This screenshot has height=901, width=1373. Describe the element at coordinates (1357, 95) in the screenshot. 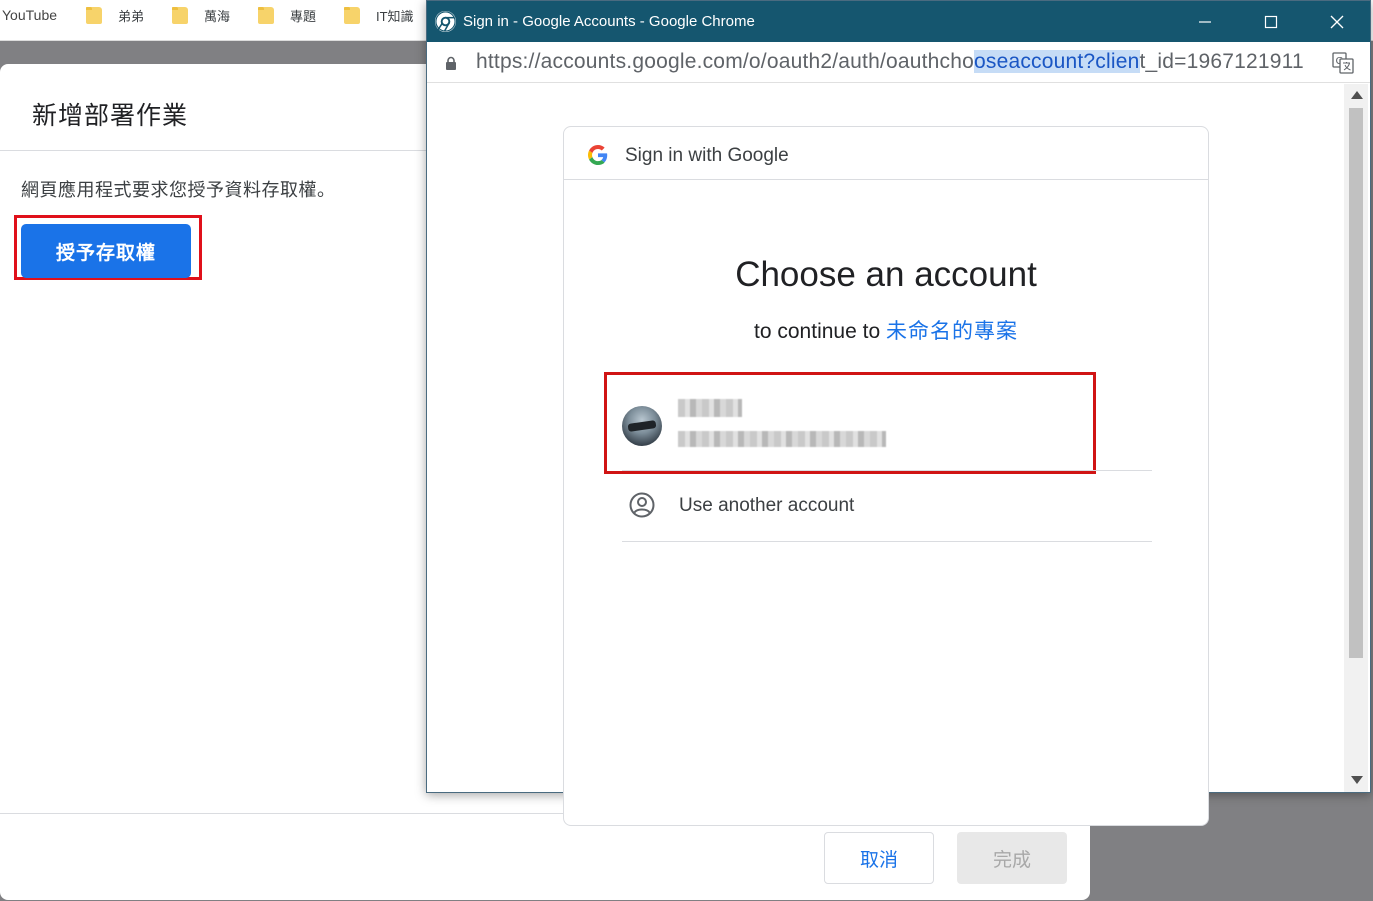

I see `scroll-up-arrow-icon` at that location.